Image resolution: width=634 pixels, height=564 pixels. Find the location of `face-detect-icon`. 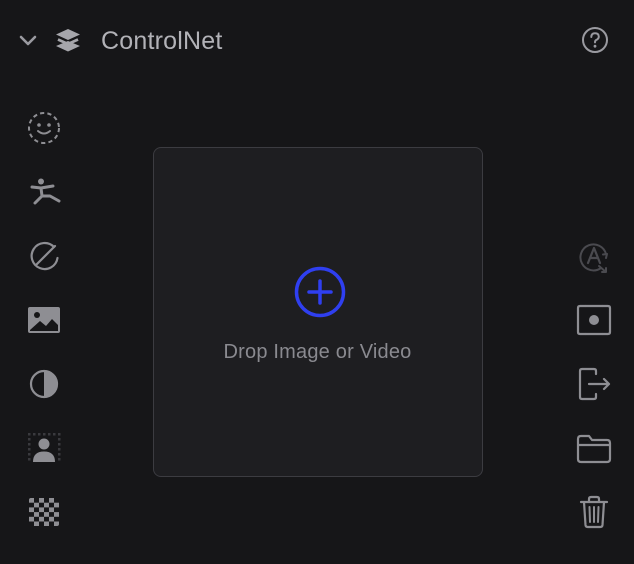

face-detect-icon is located at coordinates (44, 128).